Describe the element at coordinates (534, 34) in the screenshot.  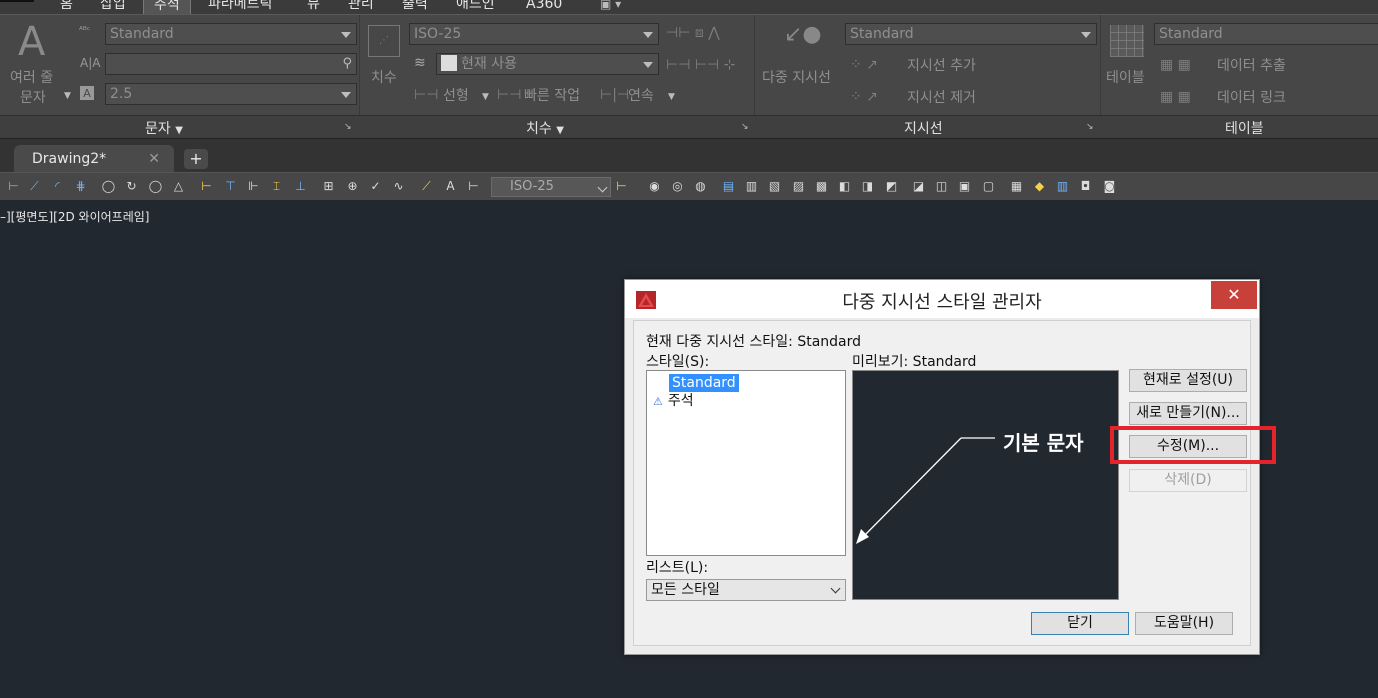
I see `dim-style-combo: ISO-25` at that location.